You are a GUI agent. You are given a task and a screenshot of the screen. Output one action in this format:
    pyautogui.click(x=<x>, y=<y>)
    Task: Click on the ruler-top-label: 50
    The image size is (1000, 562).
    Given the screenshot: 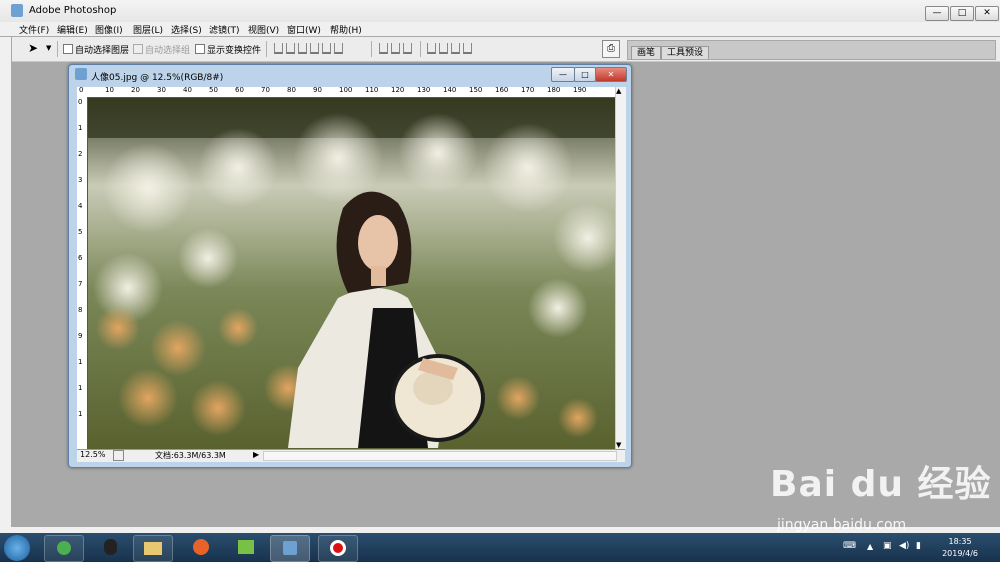 What is the action you would take?
    pyautogui.click(x=213, y=90)
    